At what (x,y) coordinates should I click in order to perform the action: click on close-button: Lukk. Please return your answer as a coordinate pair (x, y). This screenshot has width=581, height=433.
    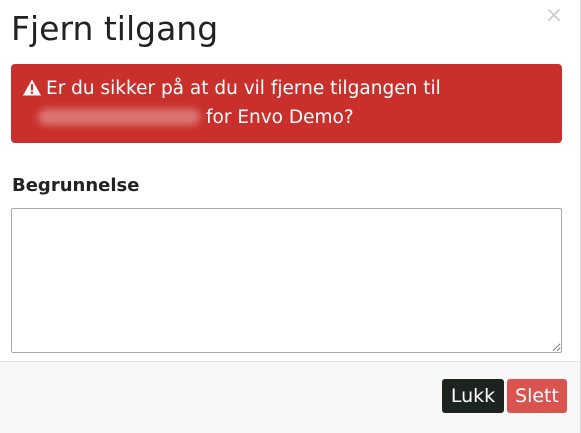
    Looking at the image, I should click on (473, 396).